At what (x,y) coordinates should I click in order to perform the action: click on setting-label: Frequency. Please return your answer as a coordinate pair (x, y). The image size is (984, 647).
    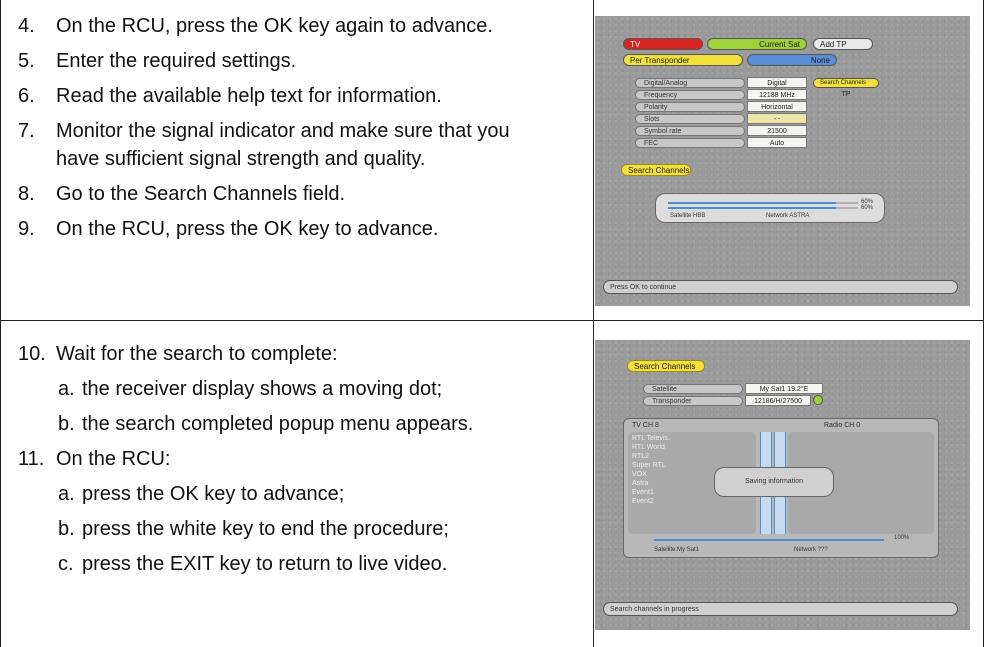
    Looking at the image, I should click on (690, 95).